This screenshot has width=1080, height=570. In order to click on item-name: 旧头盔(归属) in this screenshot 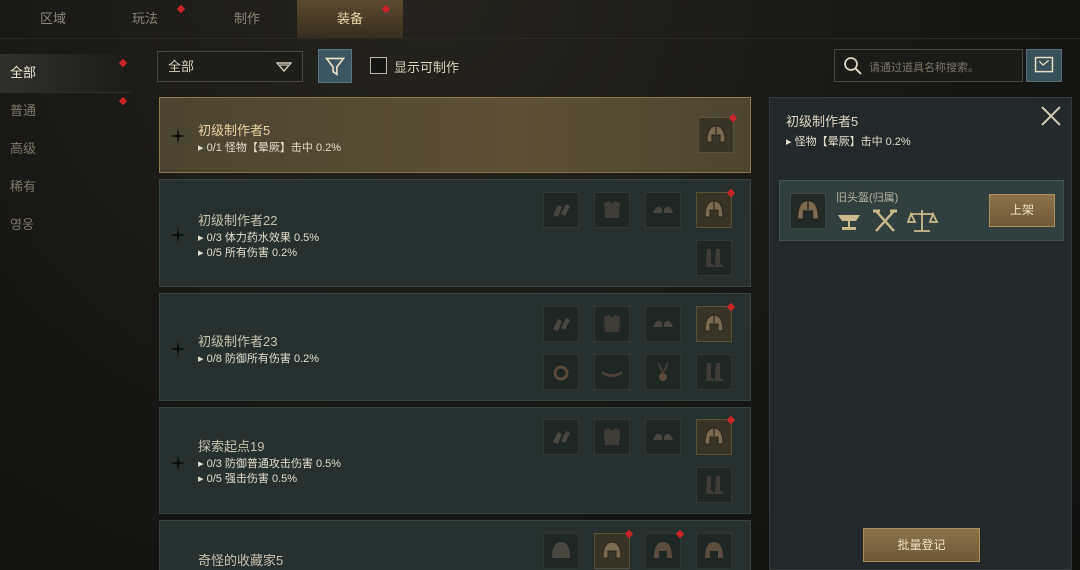, I will do `click(867, 198)`.